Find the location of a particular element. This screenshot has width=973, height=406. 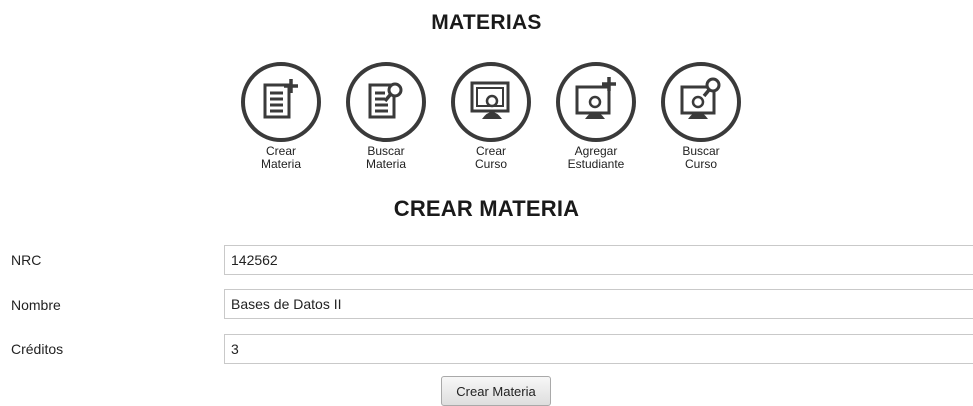

nav-buscar-curso: Buscar Curso is located at coordinates (701, 115).